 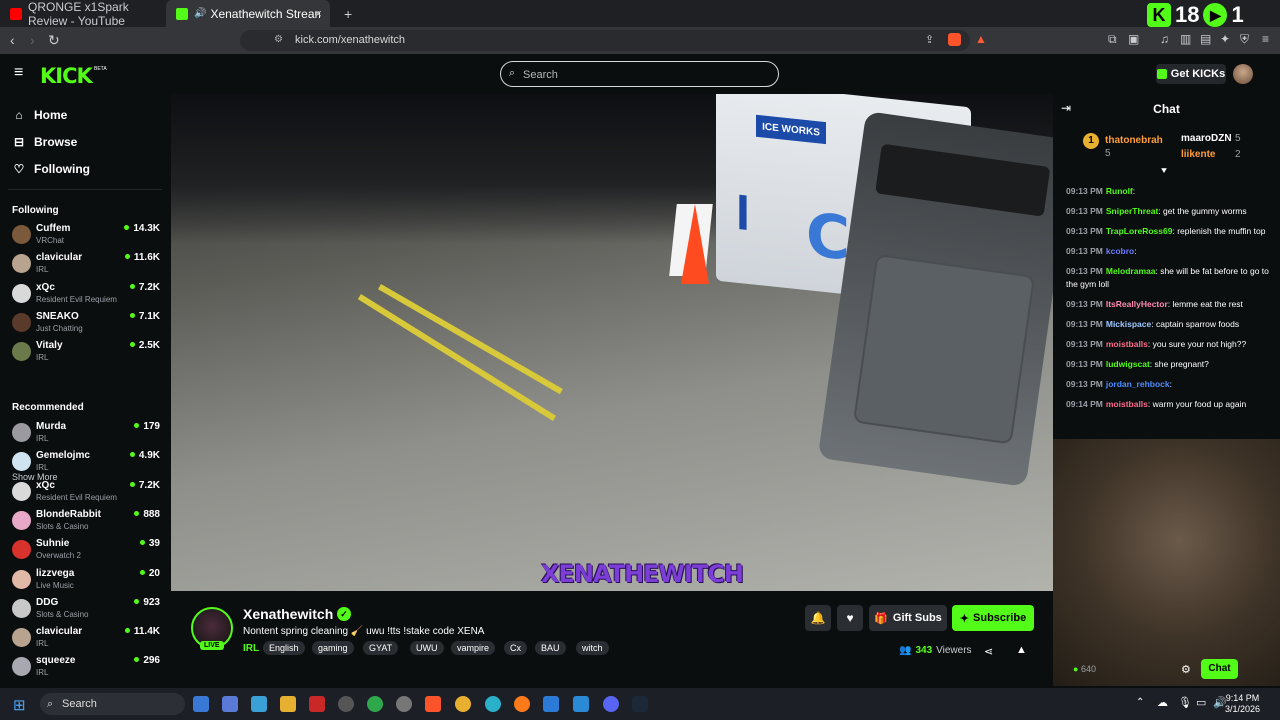 I want to click on stream-tag: Cx, so click(x=515, y=648).